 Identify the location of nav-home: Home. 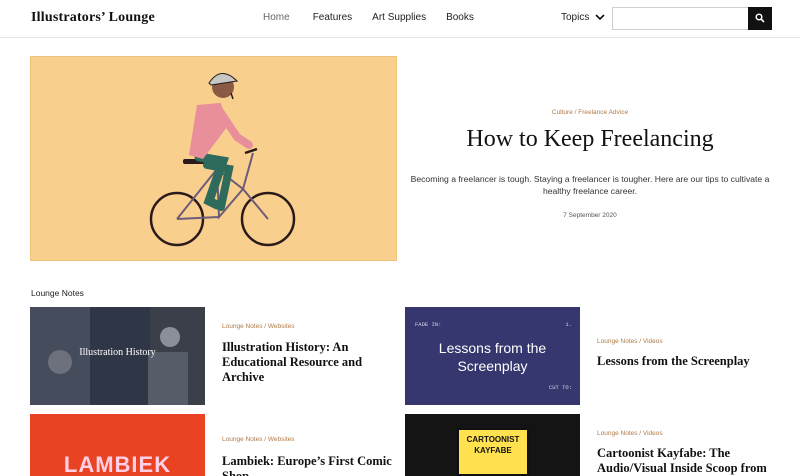
(276, 17).